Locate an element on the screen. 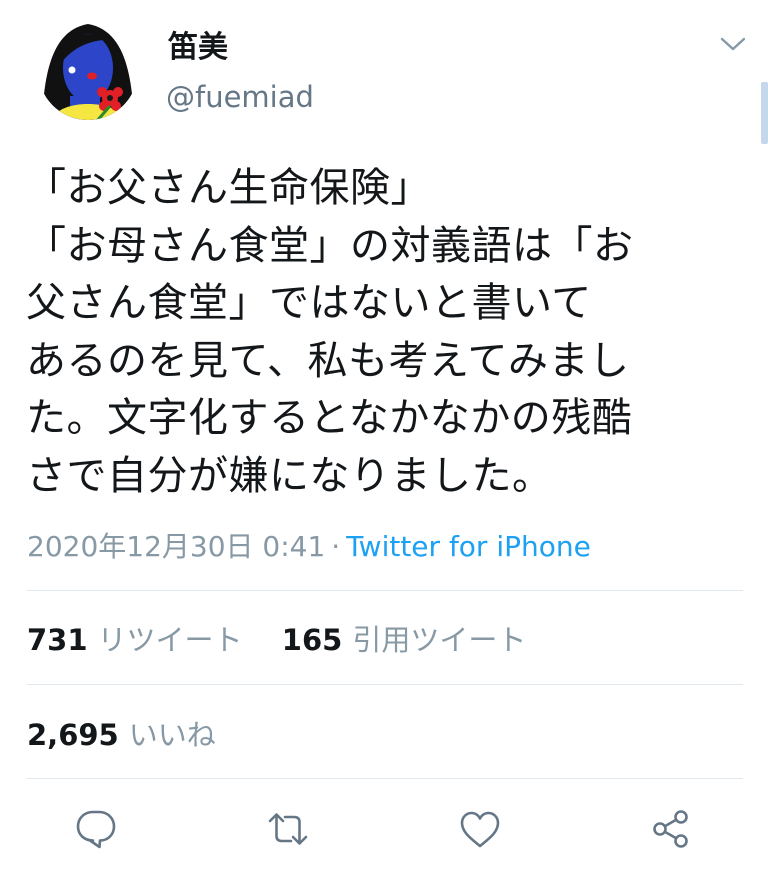 Image resolution: width=768 pixels, height=893 pixels. tweet-line: 「お母さん食堂」の対義語は「お is located at coordinates (330, 245).